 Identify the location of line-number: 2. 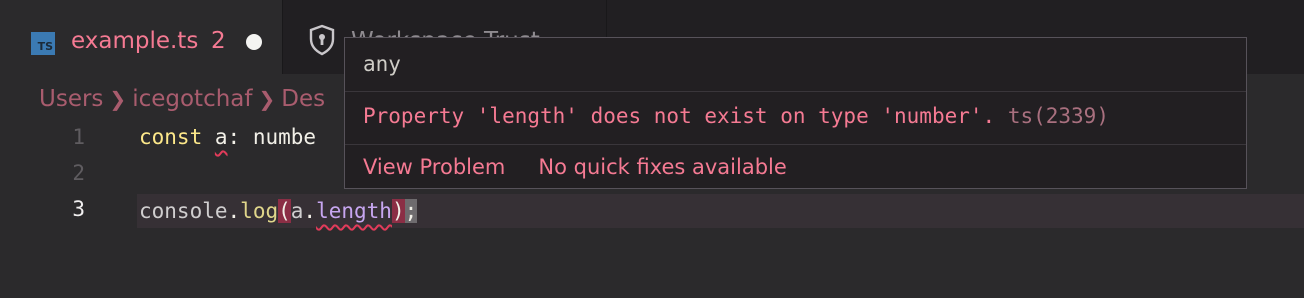
(78, 173).